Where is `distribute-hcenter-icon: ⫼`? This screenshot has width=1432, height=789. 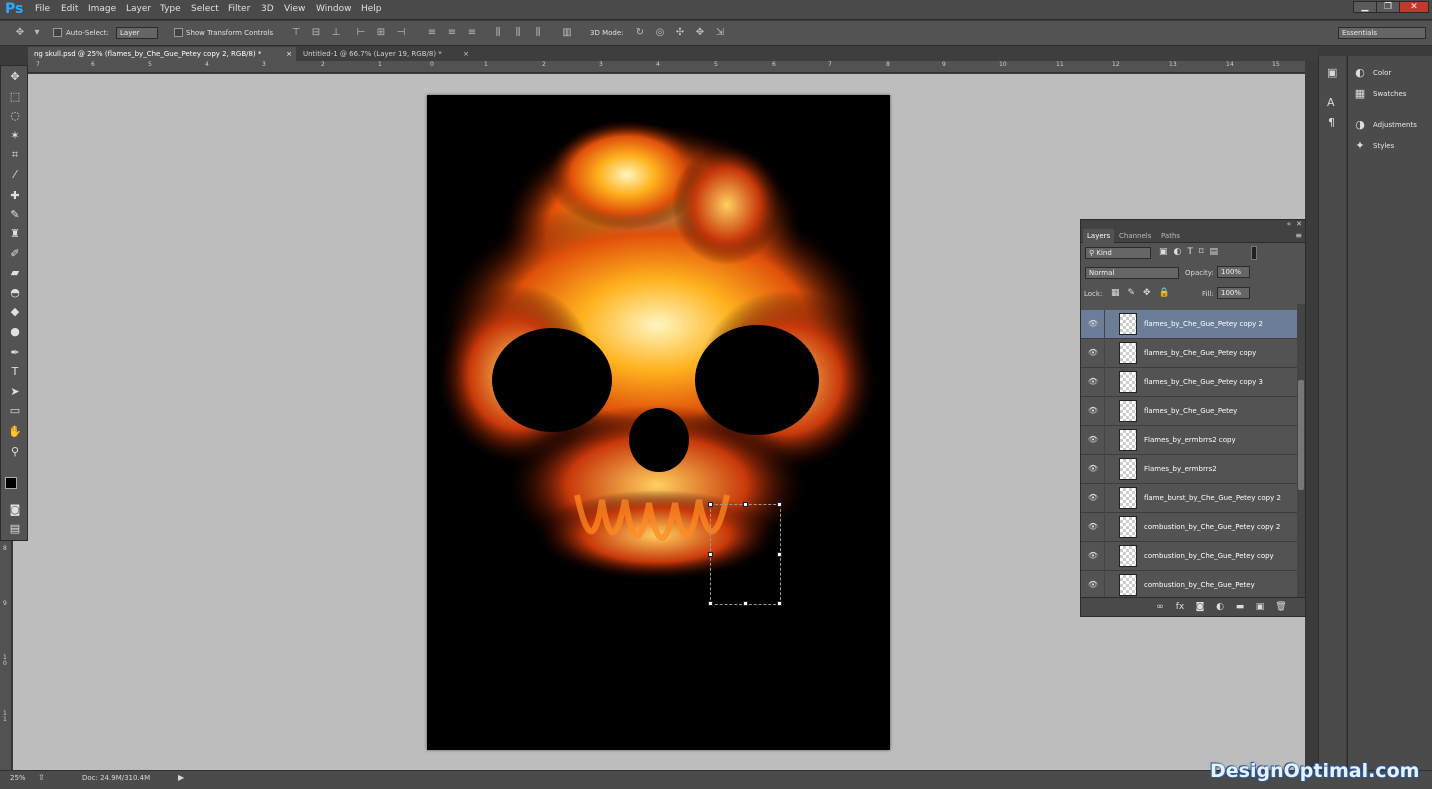
distribute-hcenter-icon: ⫼ is located at coordinates (518, 33).